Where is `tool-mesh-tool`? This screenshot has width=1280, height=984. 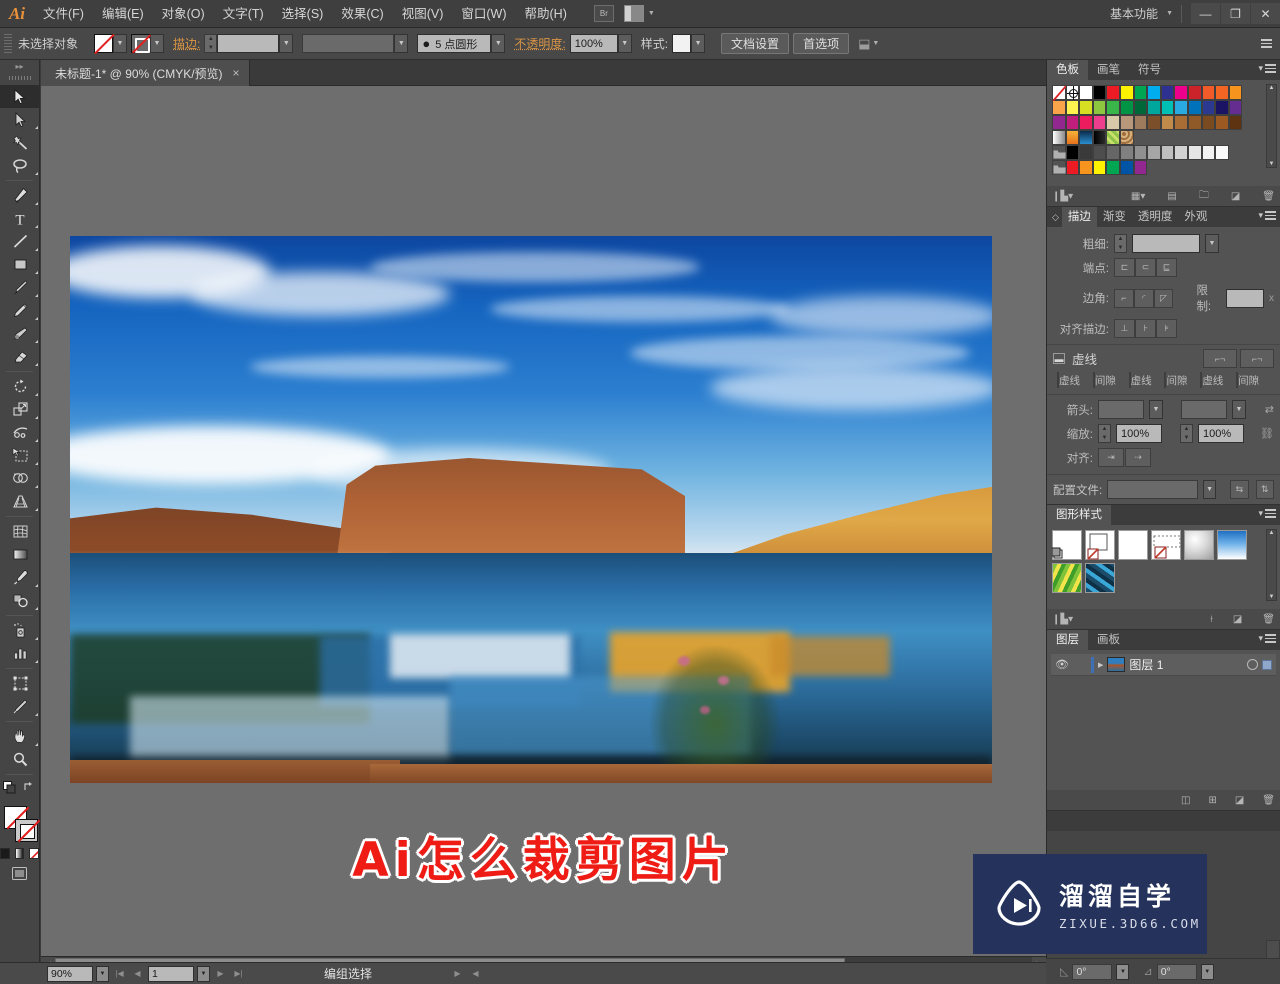 tool-mesh-tool is located at coordinates (20, 531).